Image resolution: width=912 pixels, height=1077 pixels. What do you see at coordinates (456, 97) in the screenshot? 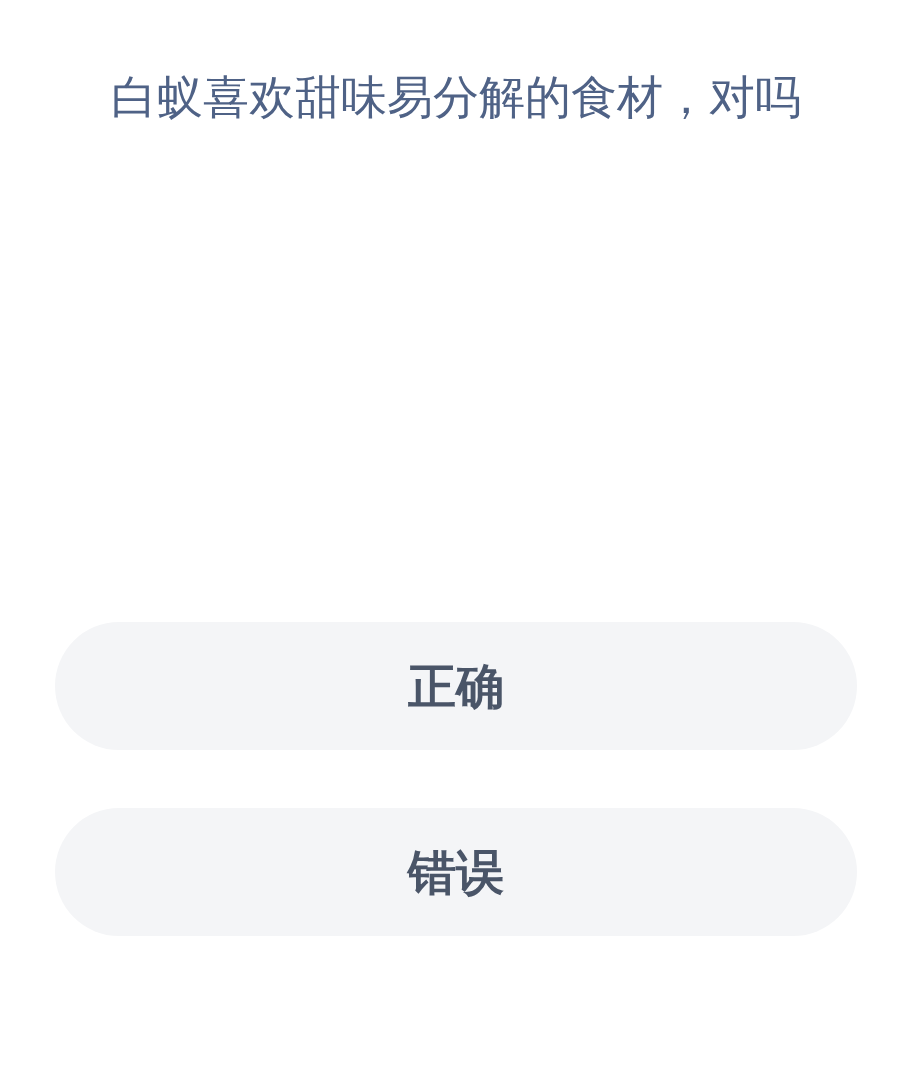
I see `question-text: 白蚁喜欢甜味易分解的食材，对吗` at bounding box center [456, 97].